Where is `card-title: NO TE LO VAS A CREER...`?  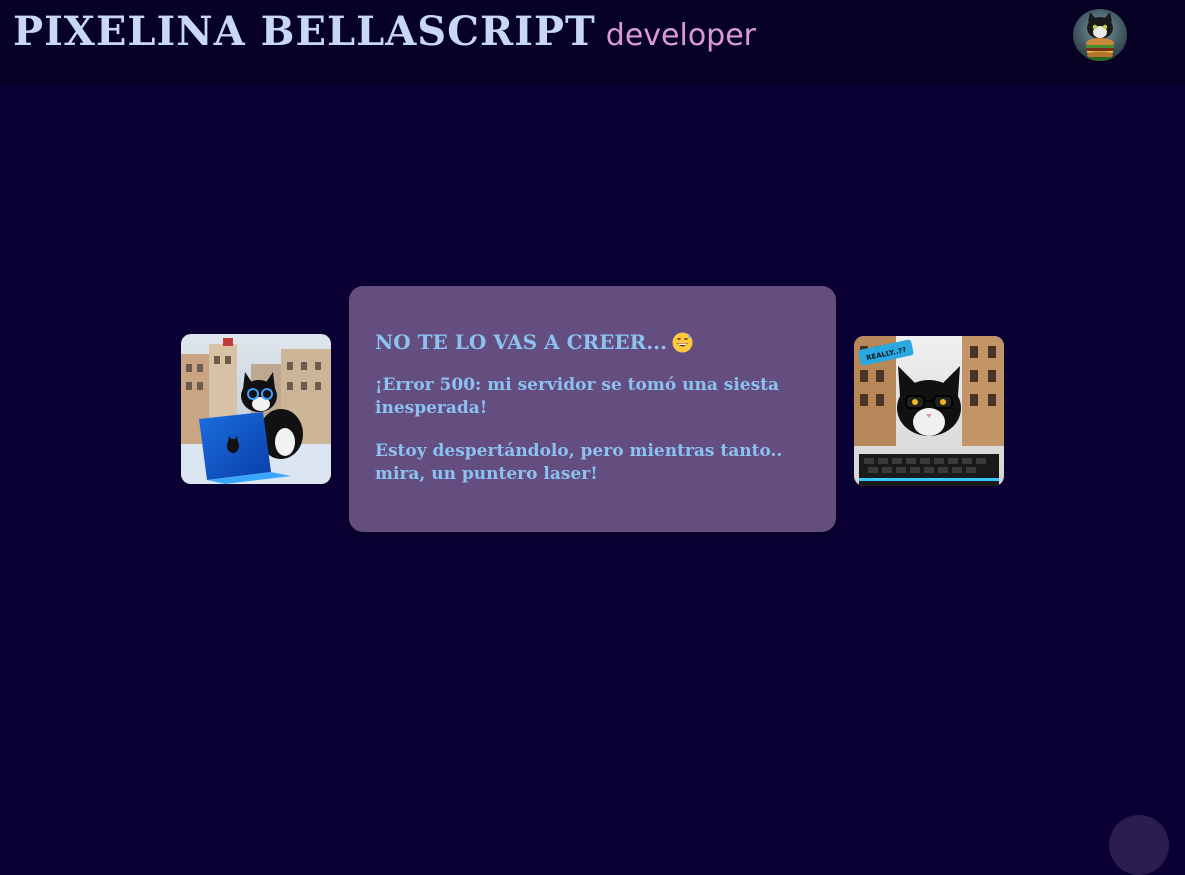
card-title: NO TE LO VAS A CREER... is located at coordinates (592, 342).